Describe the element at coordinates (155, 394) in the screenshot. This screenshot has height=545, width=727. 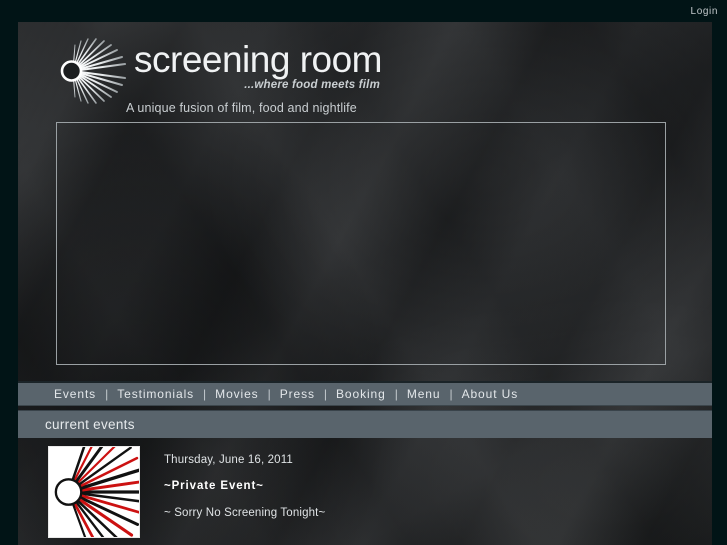
I see `nav-item-testimonials: Testimonials` at that location.